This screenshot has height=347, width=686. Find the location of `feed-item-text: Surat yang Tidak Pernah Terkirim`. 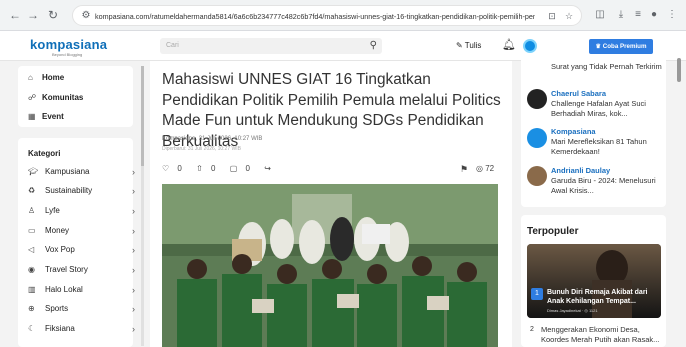

feed-item-text: Surat yang Tidak Pernah Terkirim is located at coordinates (607, 67).